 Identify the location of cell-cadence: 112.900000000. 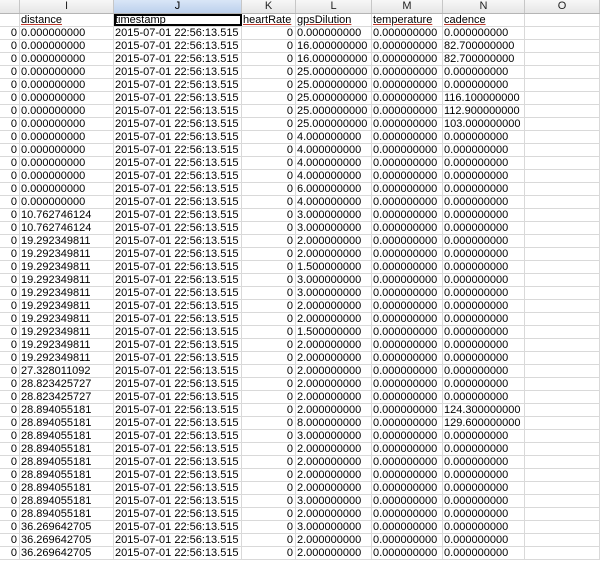
(484, 111).